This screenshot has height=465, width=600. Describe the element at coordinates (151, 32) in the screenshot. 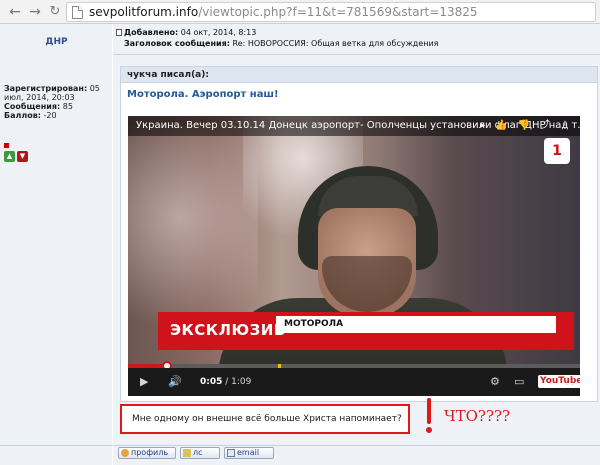

I see `added-label: Добавлено:` at that location.